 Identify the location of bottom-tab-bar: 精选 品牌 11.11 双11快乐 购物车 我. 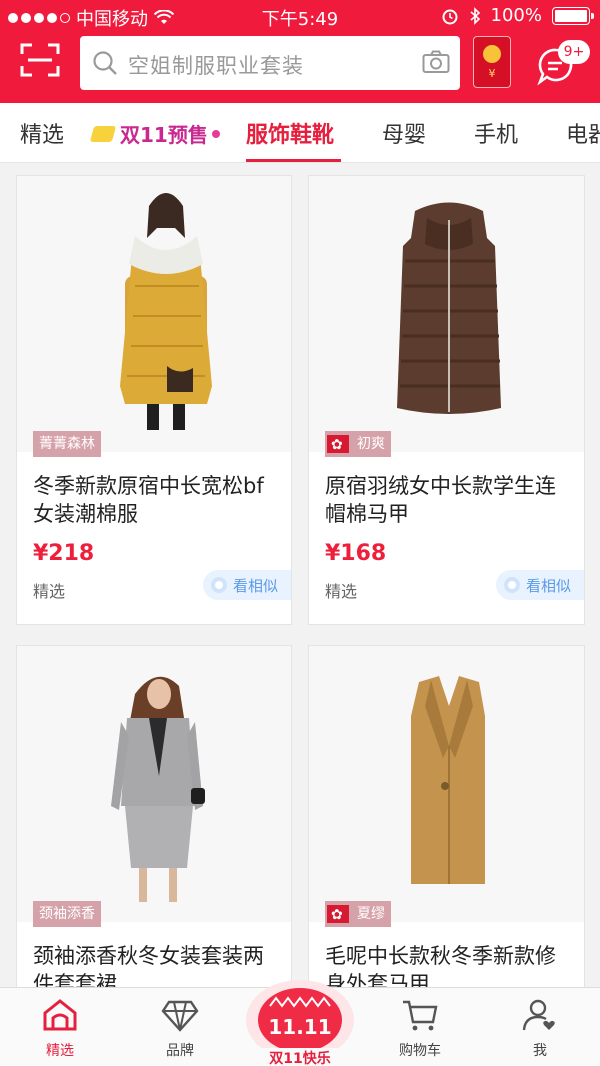
(300, 1023).